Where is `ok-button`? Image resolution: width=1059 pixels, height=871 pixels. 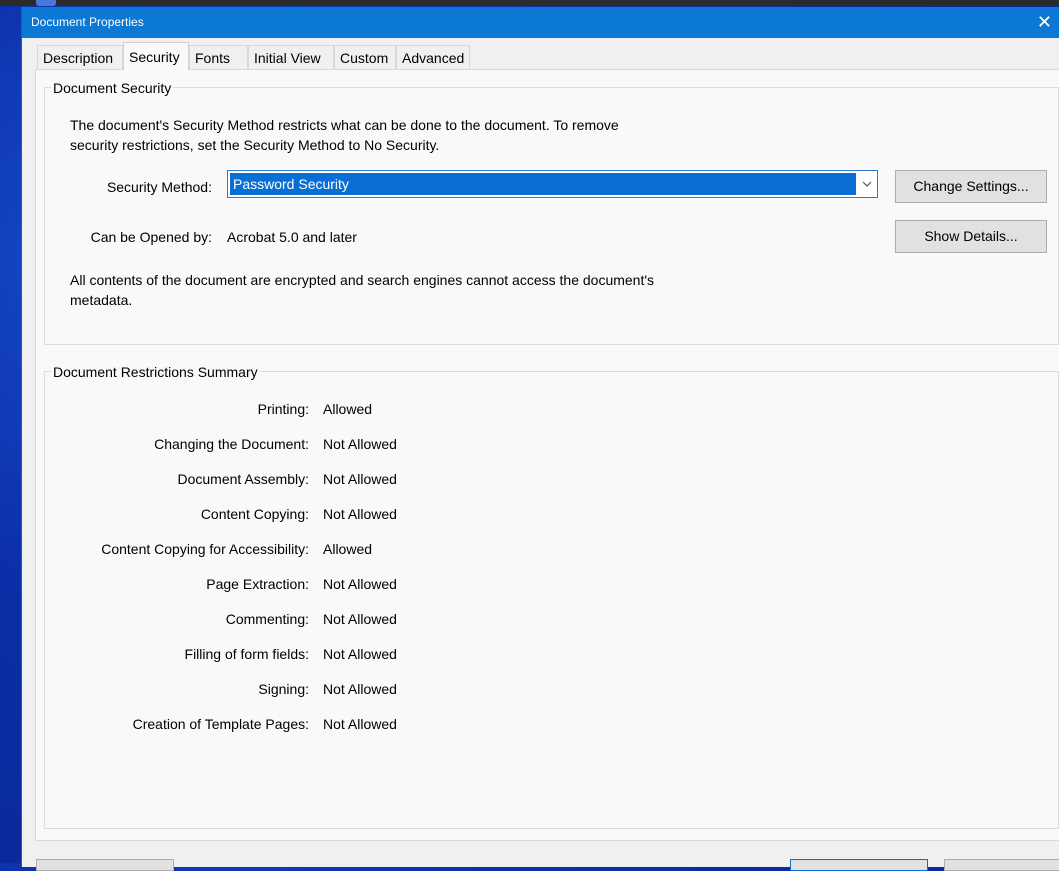 ok-button is located at coordinates (859, 865).